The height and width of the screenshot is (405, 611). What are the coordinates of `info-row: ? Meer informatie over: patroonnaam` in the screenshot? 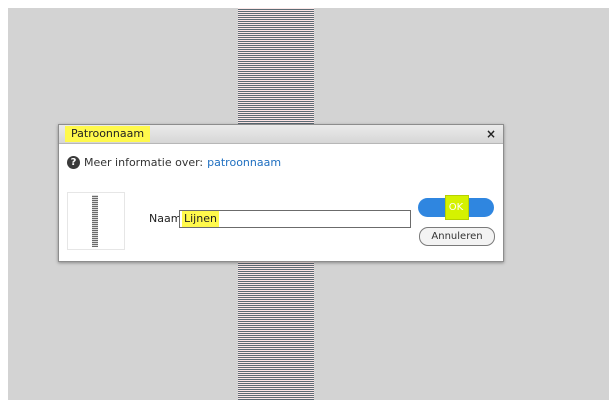 It's located at (174, 162).